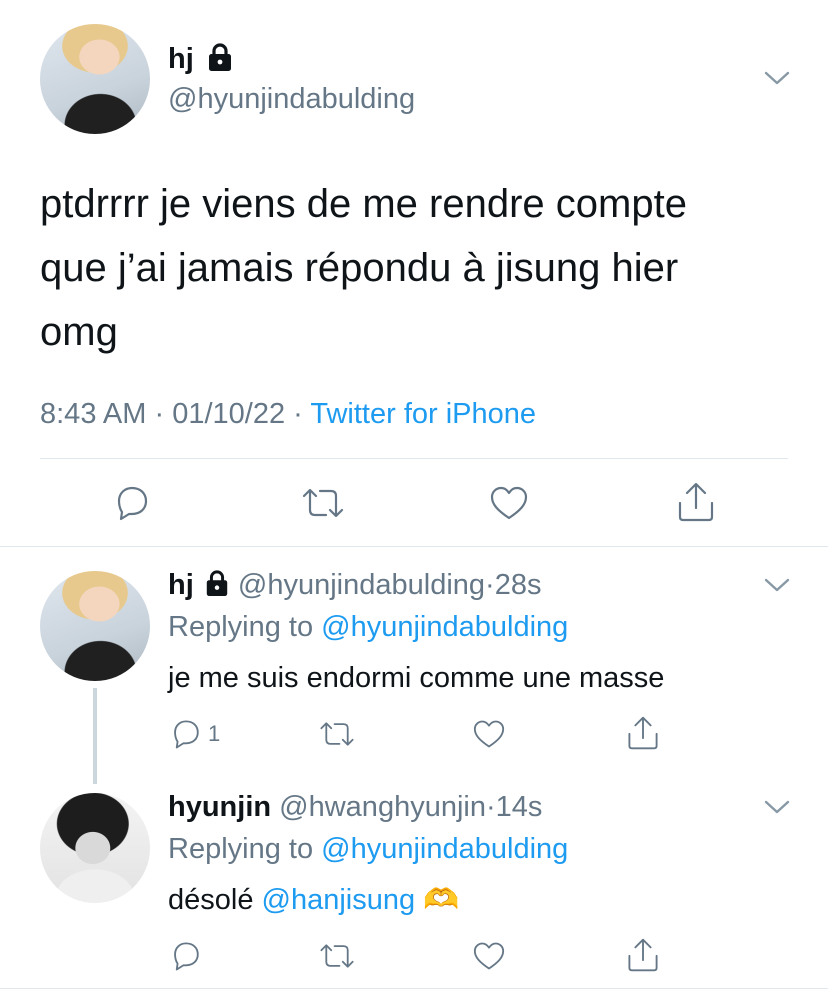 This screenshot has height=991, width=828. I want to click on main-display-name: hj, so click(181, 59).